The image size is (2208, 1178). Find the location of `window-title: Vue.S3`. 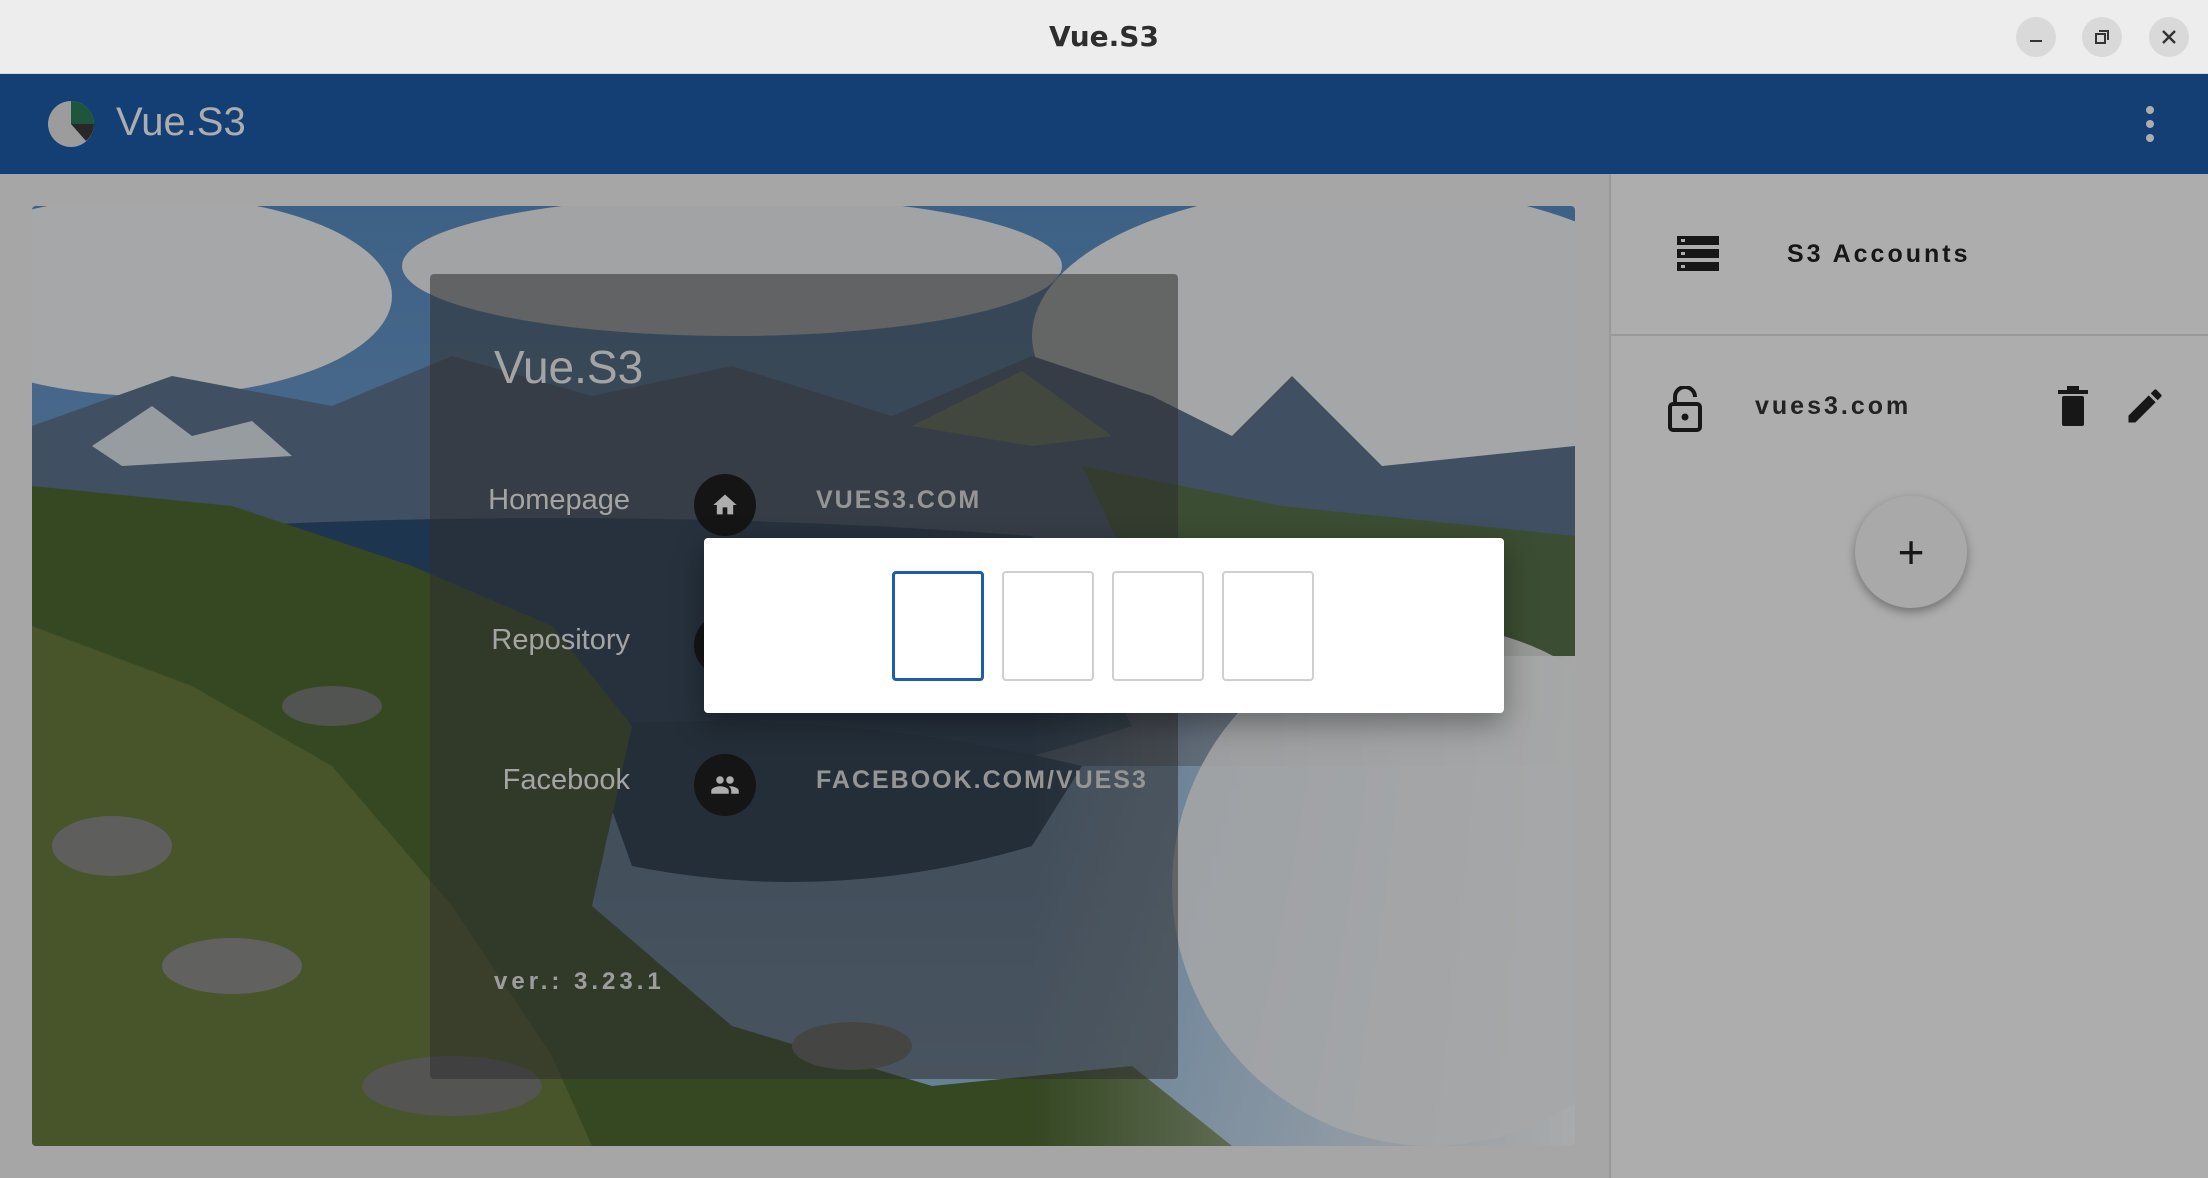

window-title: Vue.S3 is located at coordinates (1104, 36).